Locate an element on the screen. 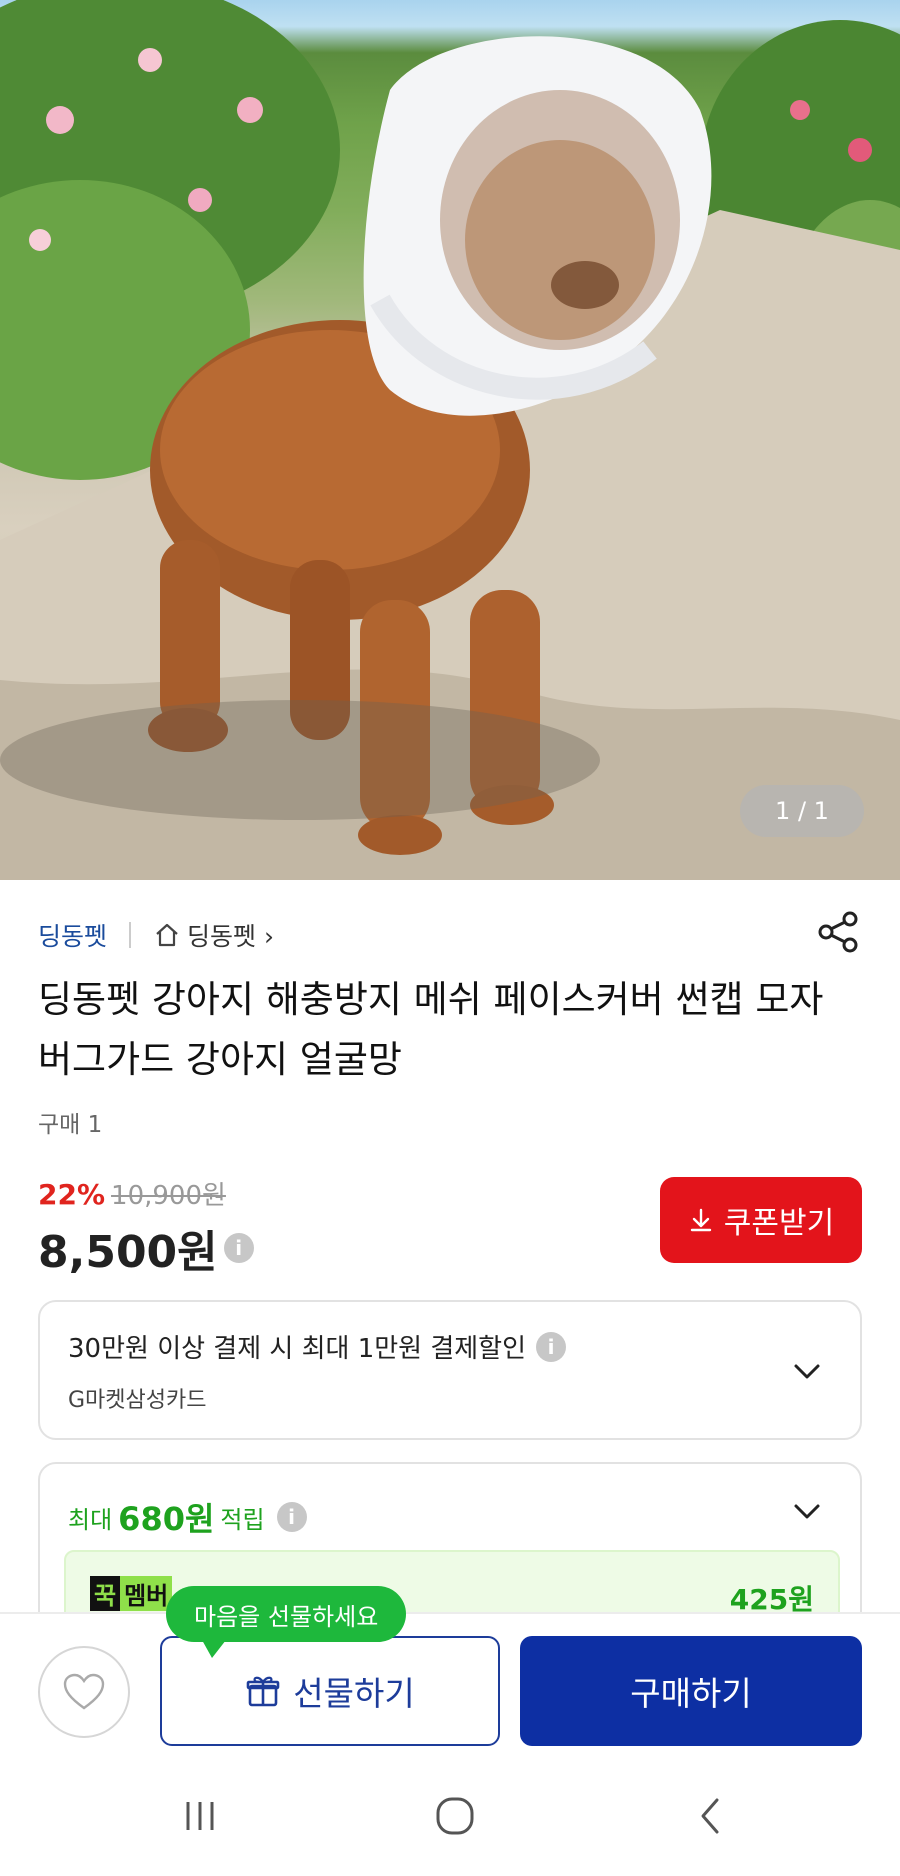 Image resolution: width=900 pixels, height=1876 pixels. download-icon is located at coordinates (700, 1220).